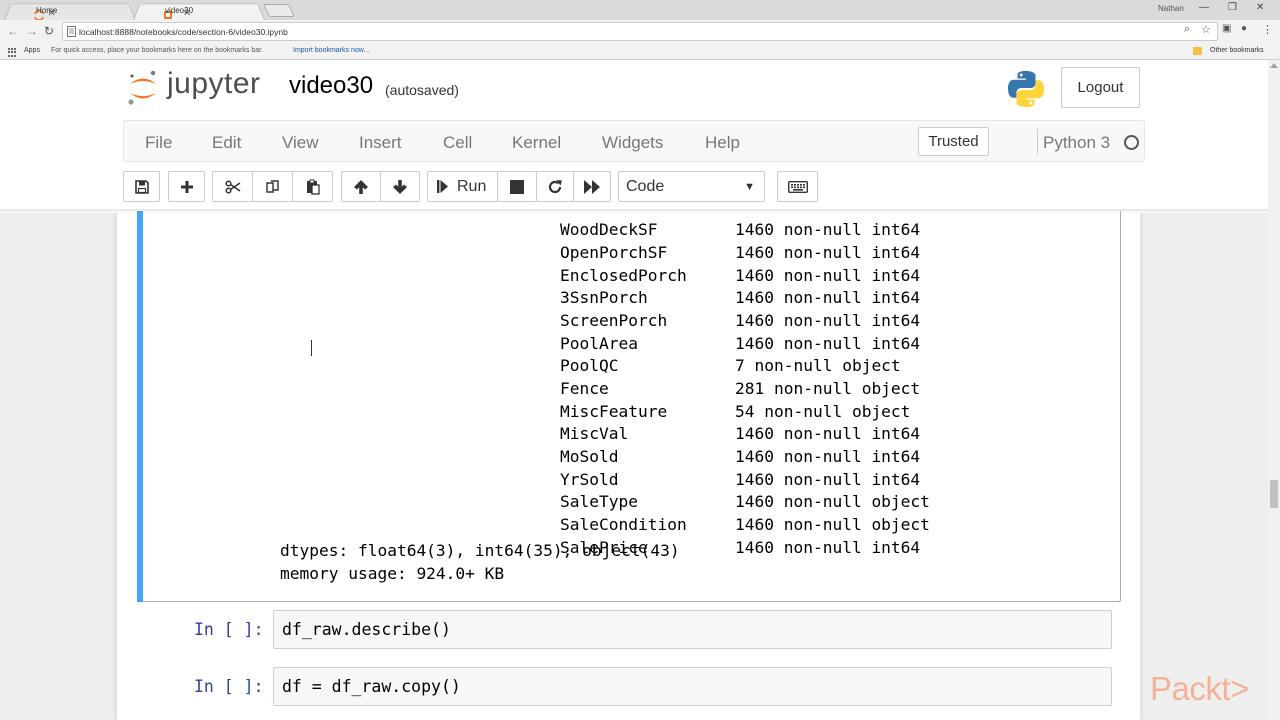  I want to click on extension-icon: ▣, so click(1226, 28).